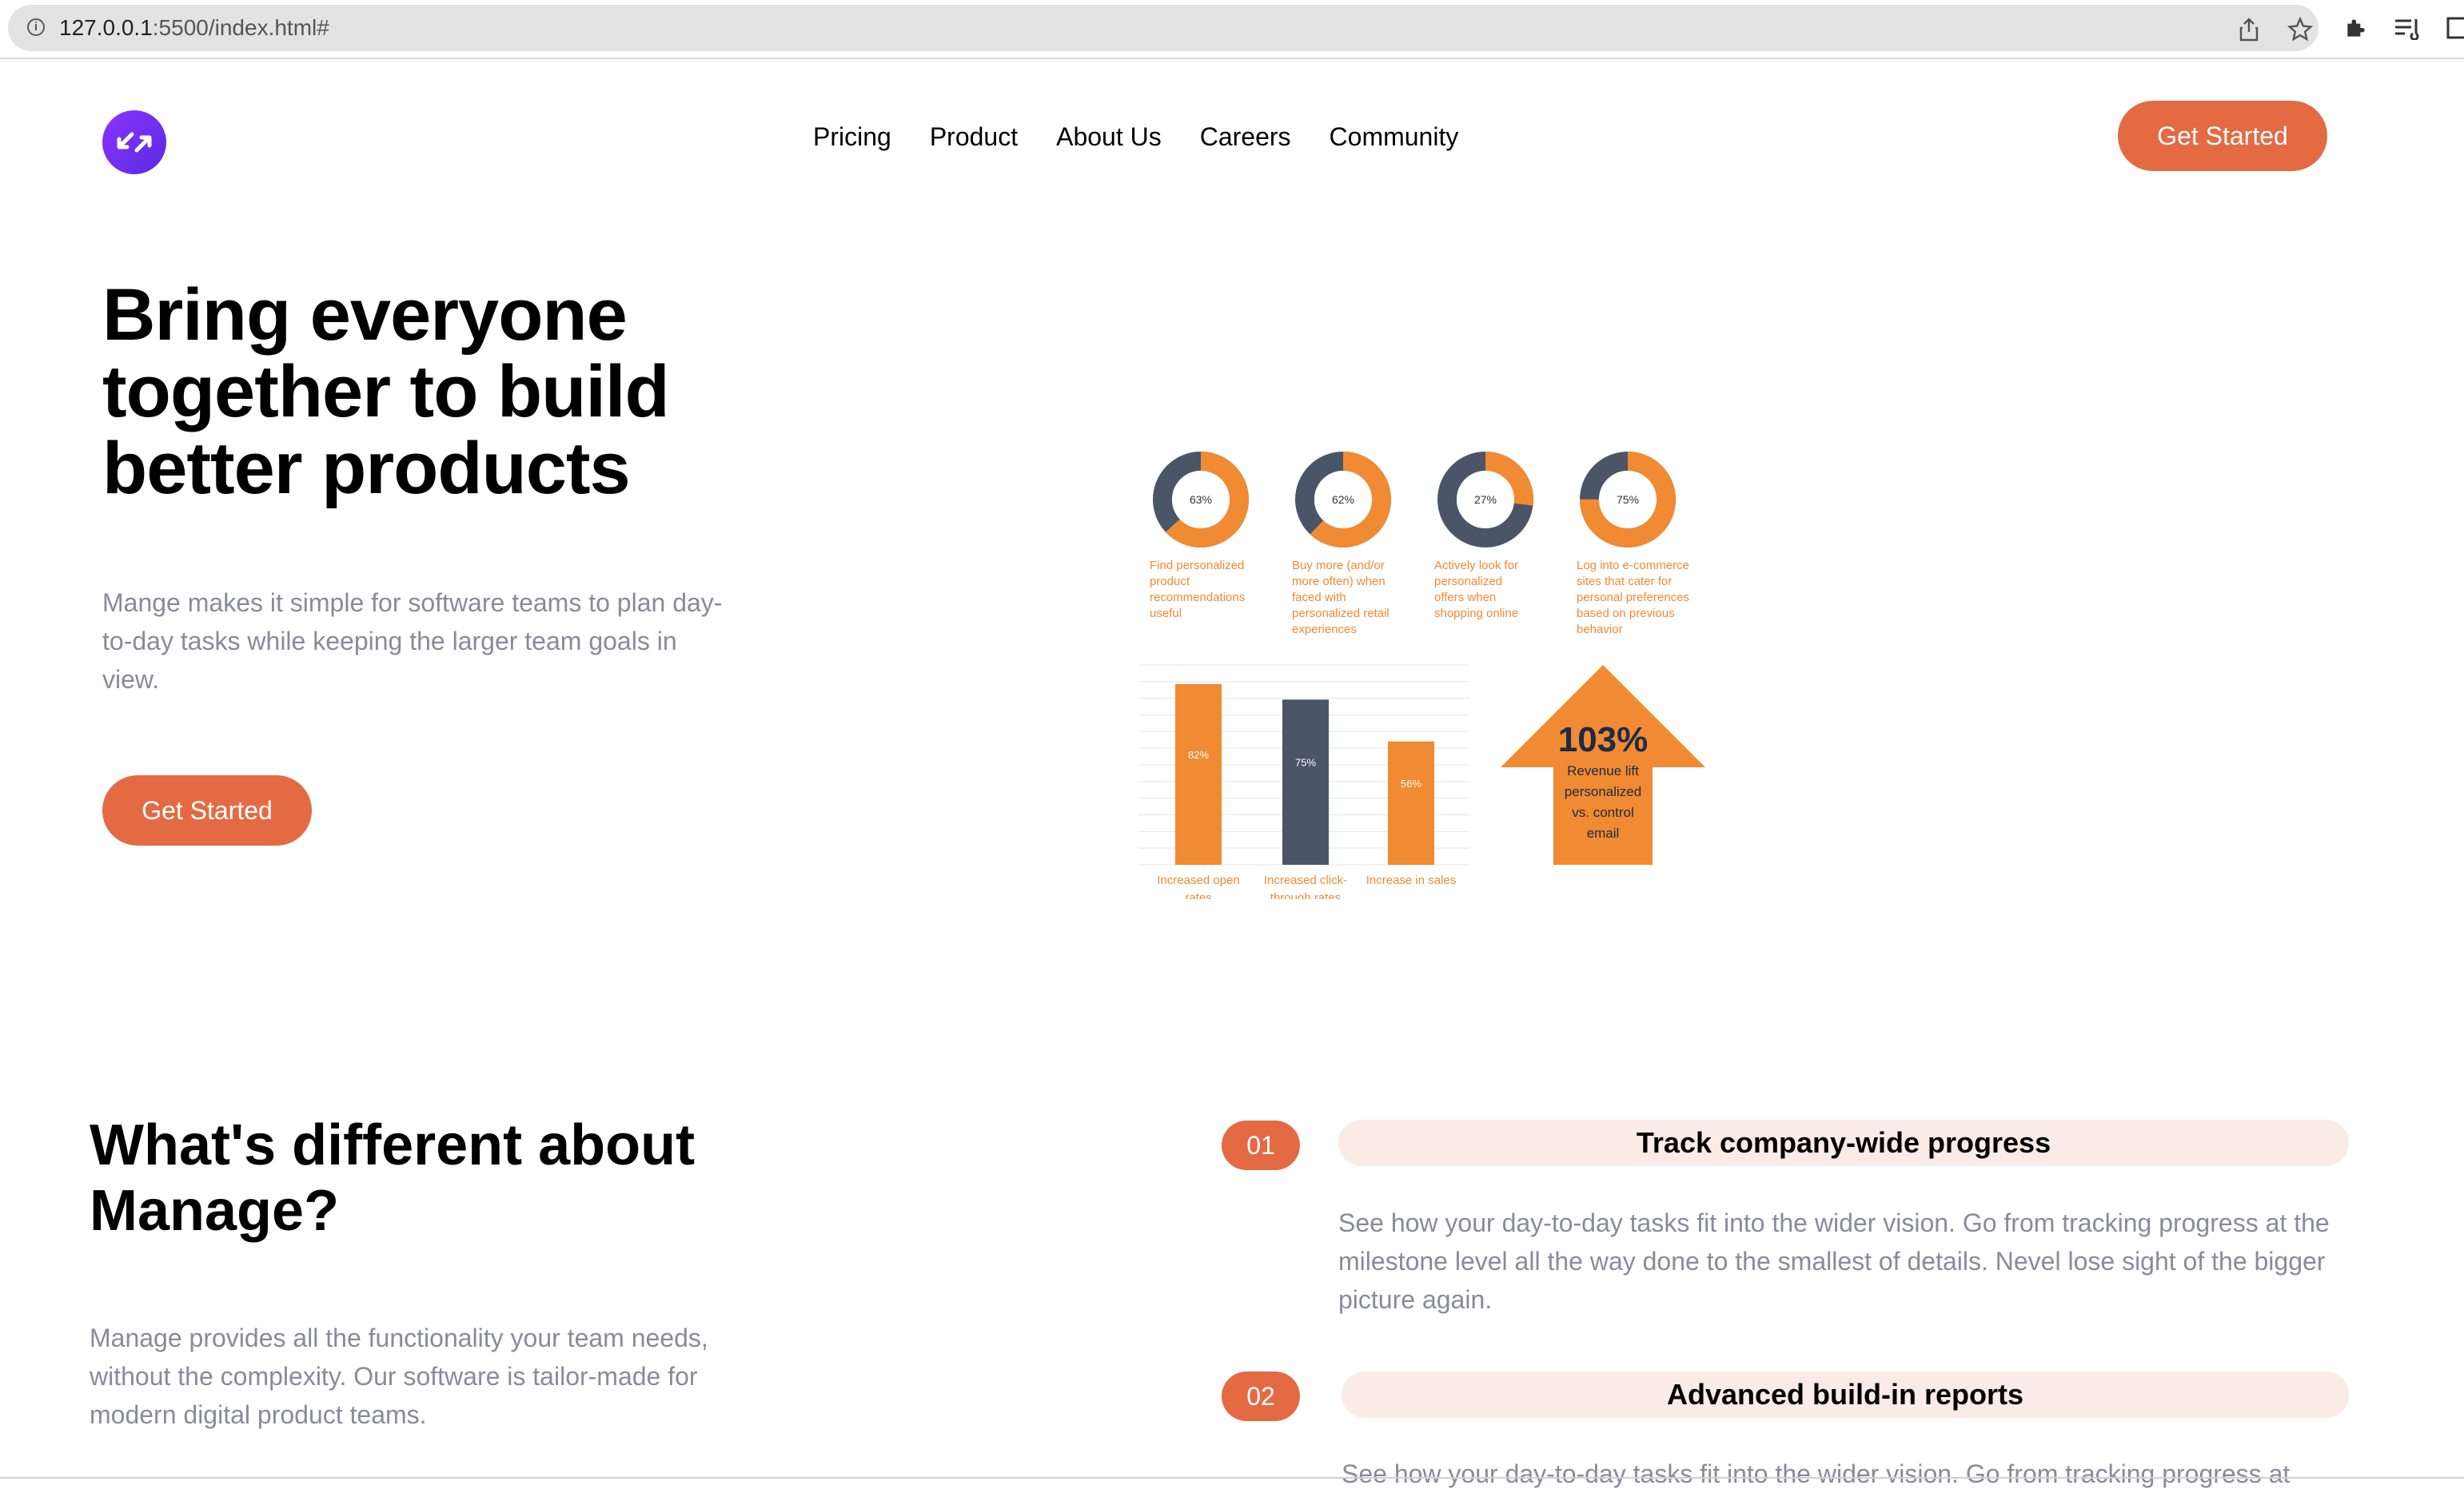 This screenshot has width=2464, height=1493. Describe the element at coordinates (1624, 581) in the screenshot. I see `donut-caption: sites that cater for` at that location.